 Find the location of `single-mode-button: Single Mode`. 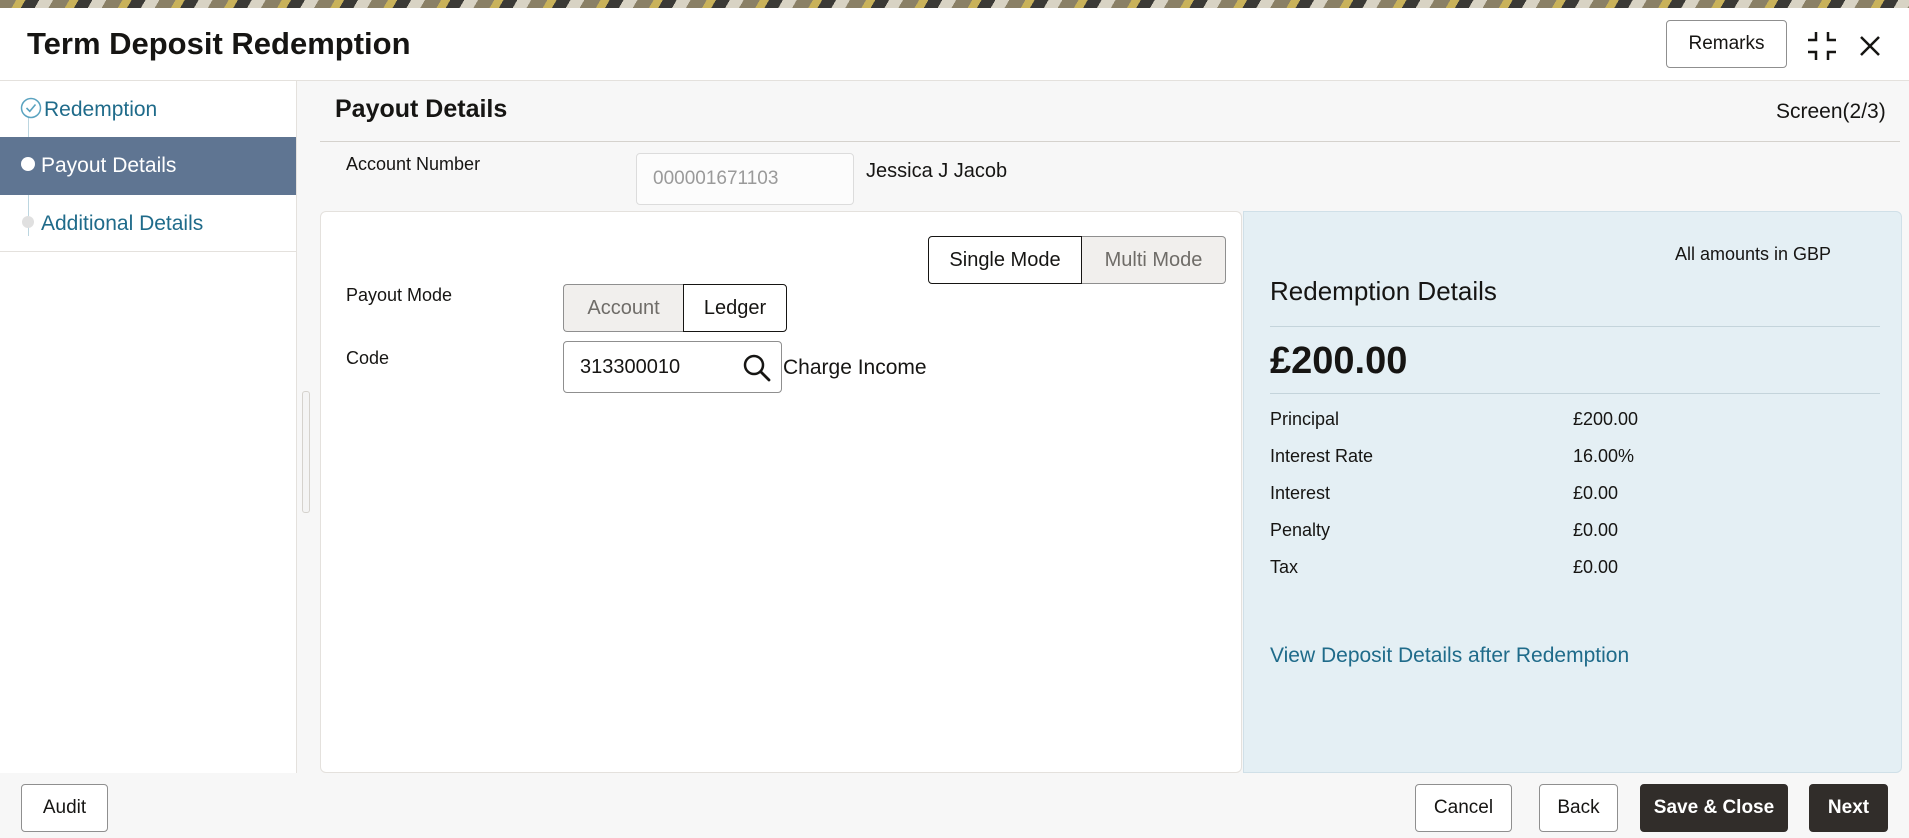

single-mode-button: Single Mode is located at coordinates (1005, 260).